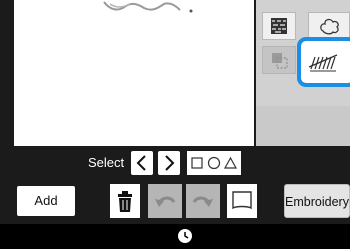 The image size is (350, 249). What do you see at coordinates (303, 126) in the screenshot?
I see `tool-panel-footer` at bounding box center [303, 126].